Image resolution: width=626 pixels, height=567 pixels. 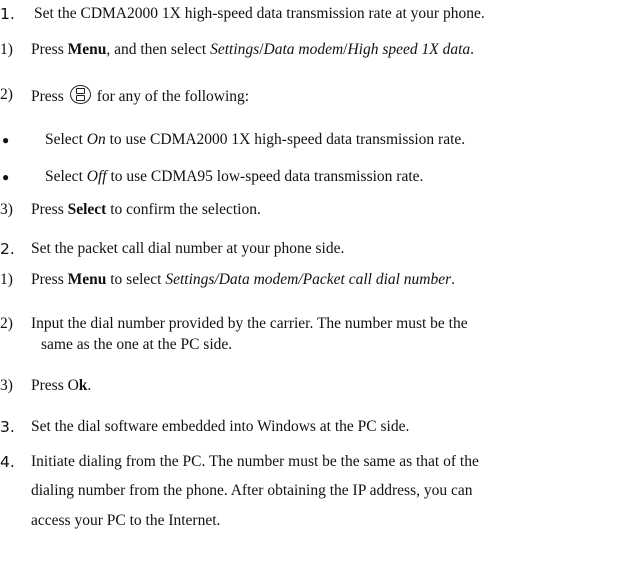 What do you see at coordinates (80, 94) in the screenshot?
I see `navigation-key-icon` at bounding box center [80, 94].